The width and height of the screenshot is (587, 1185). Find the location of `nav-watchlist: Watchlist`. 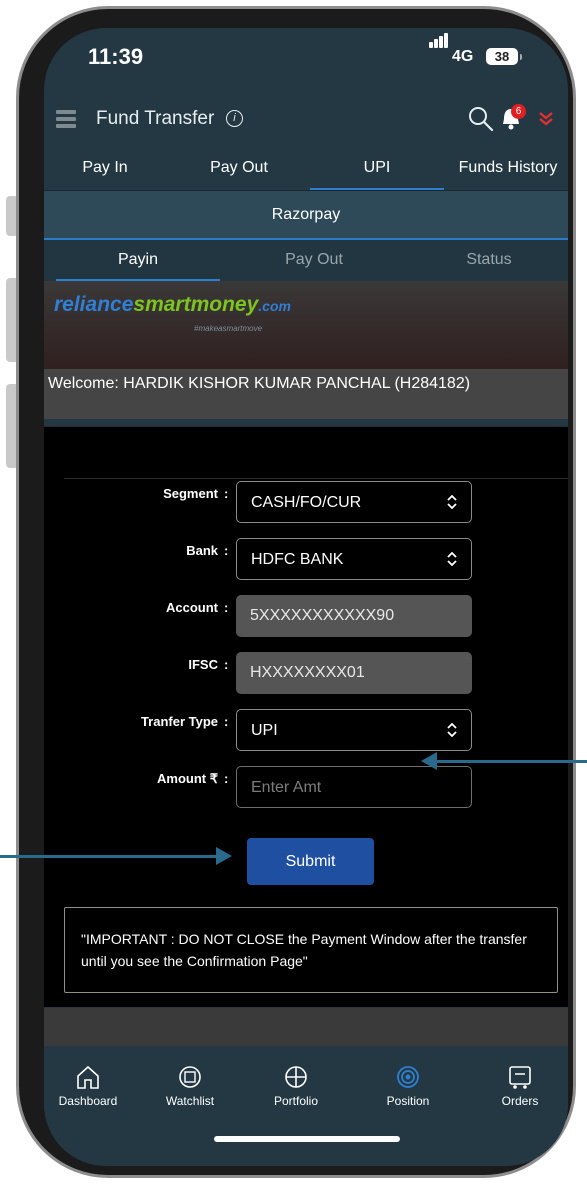

nav-watchlist: Watchlist is located at coordinates (190, 1086).